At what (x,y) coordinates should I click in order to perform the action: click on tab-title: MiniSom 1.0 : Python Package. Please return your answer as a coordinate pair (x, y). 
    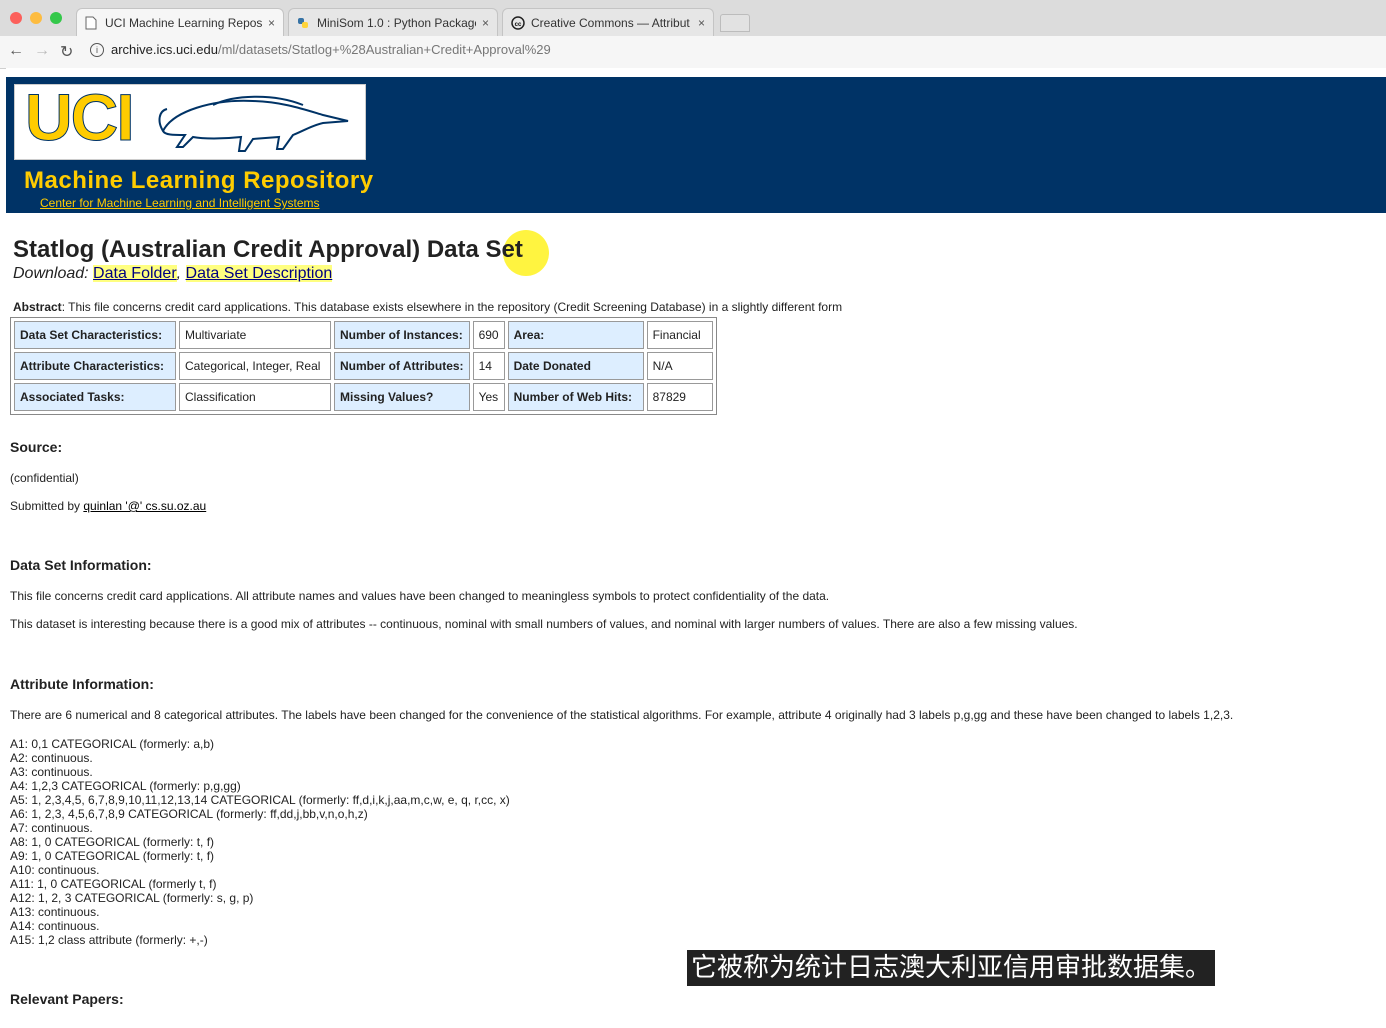
    Looking at the image, I should click on (396, 22).